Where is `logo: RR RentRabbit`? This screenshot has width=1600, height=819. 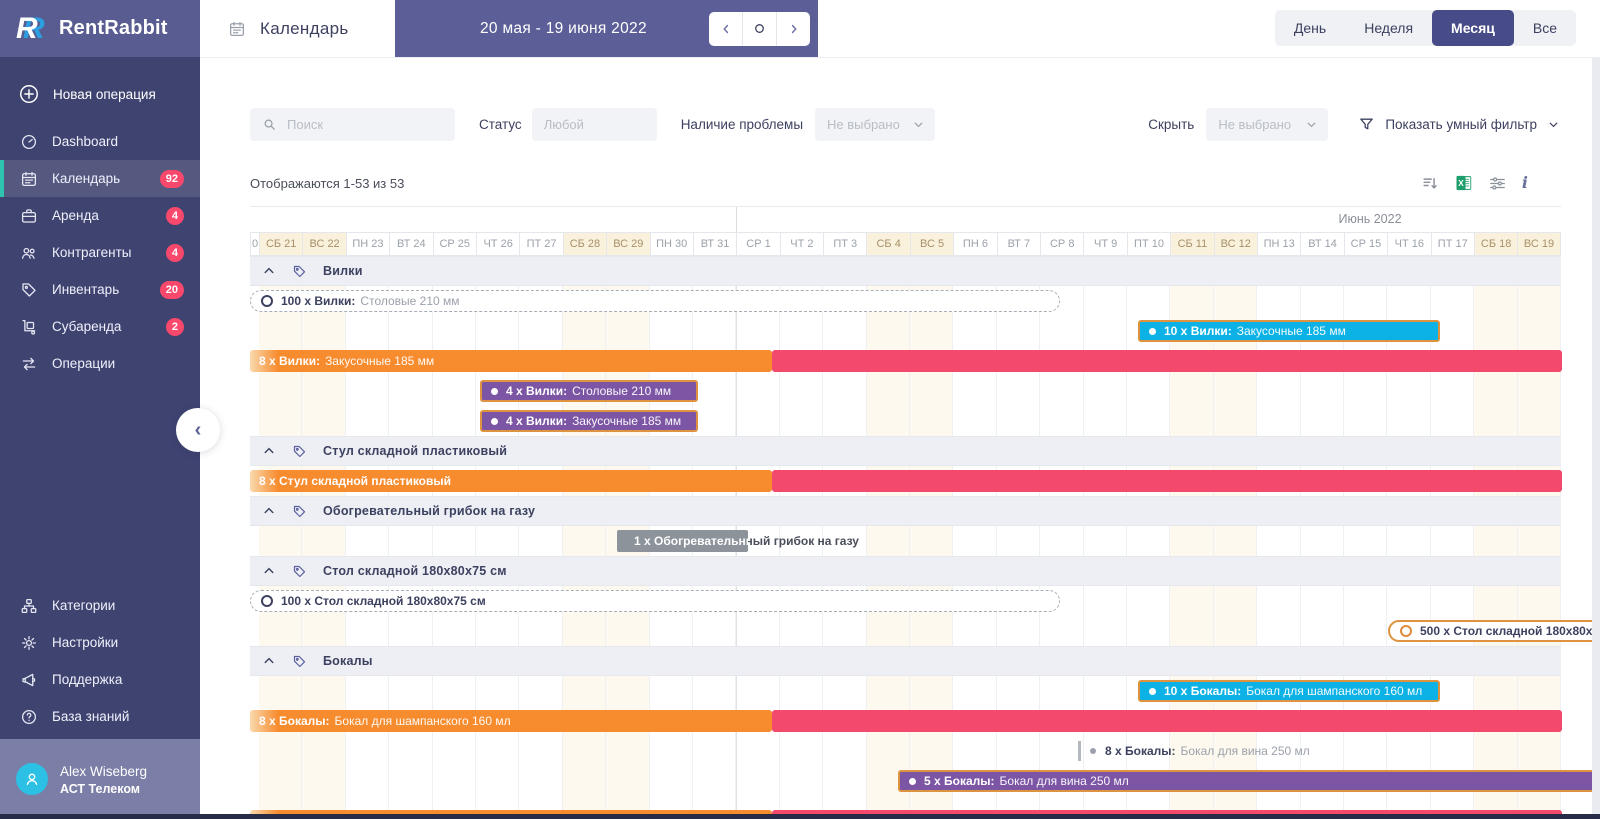
logo: RR RentRabbit is located at coordinates (100, 28).